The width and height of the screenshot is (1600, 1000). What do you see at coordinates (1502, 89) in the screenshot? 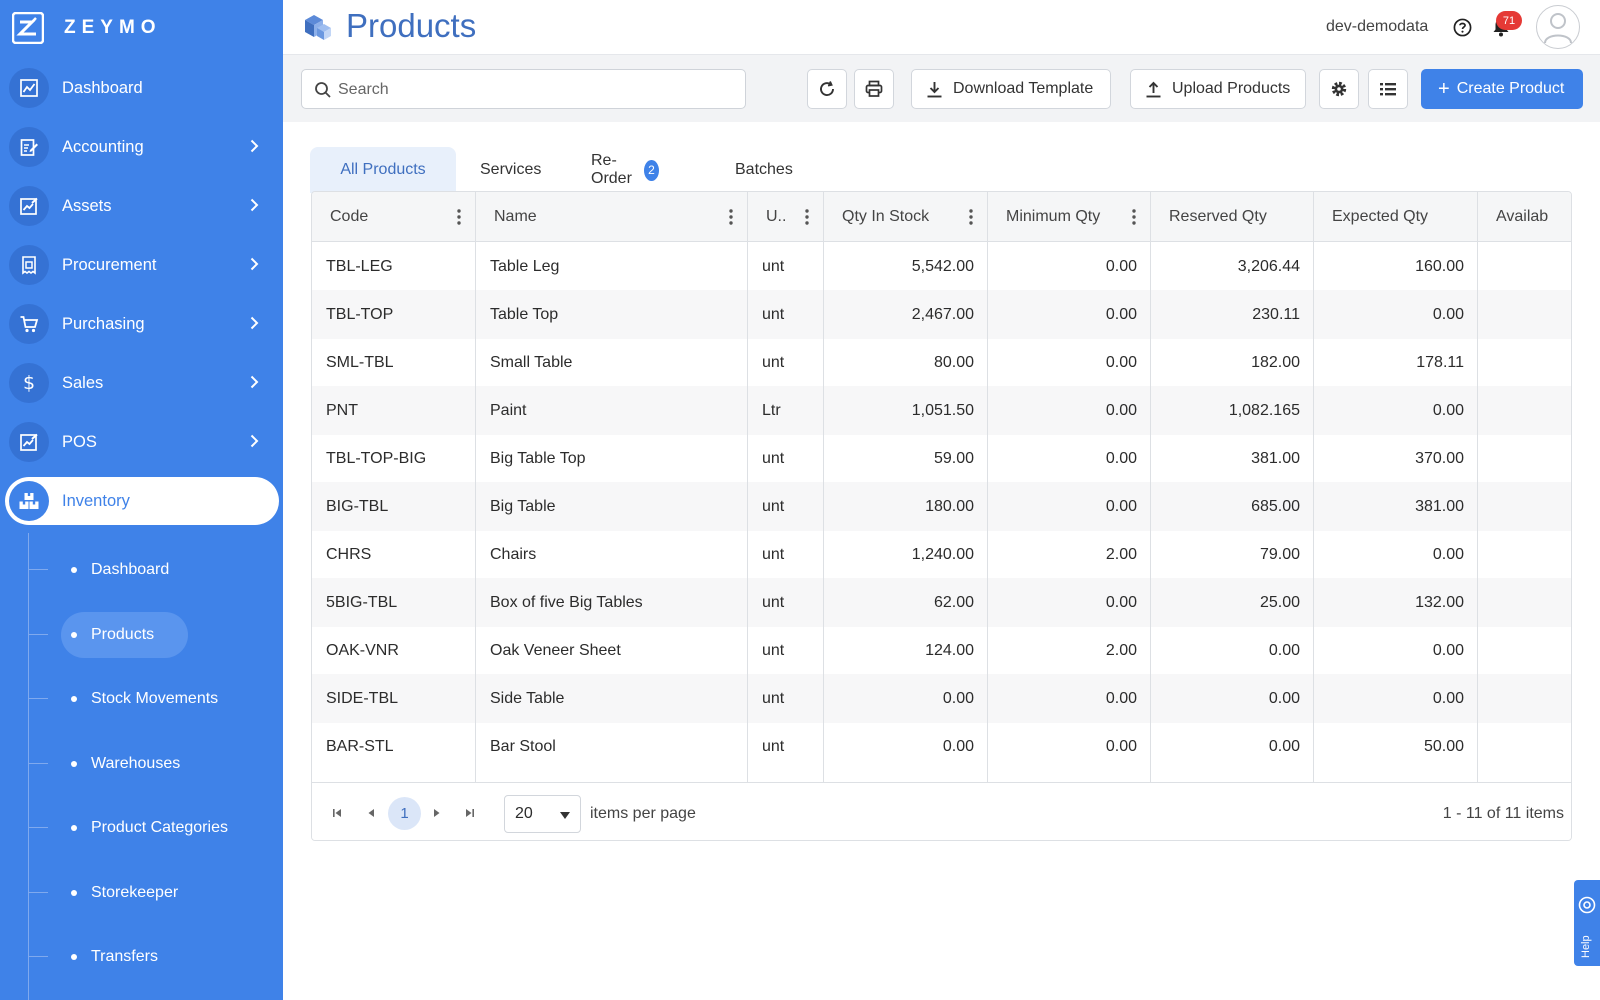
I see `create-product-button: + Create Product` at bounding box center [1502, 89].